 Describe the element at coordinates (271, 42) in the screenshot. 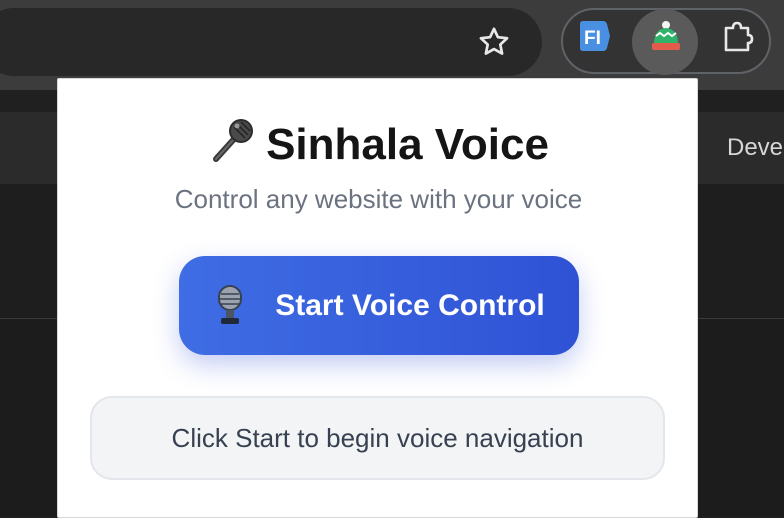

I see `address-bar` at that location.